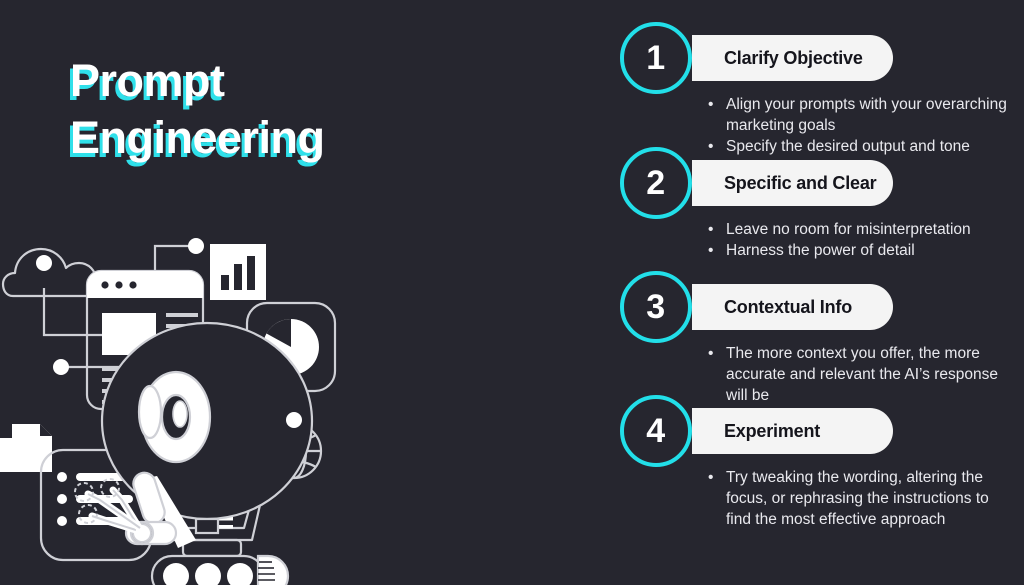 This screenshot has width=1024, height=585. Describe the element at coordinates (858, 250) in the screenshot. I see `bullet-item: Harness the power of detail` at that location.